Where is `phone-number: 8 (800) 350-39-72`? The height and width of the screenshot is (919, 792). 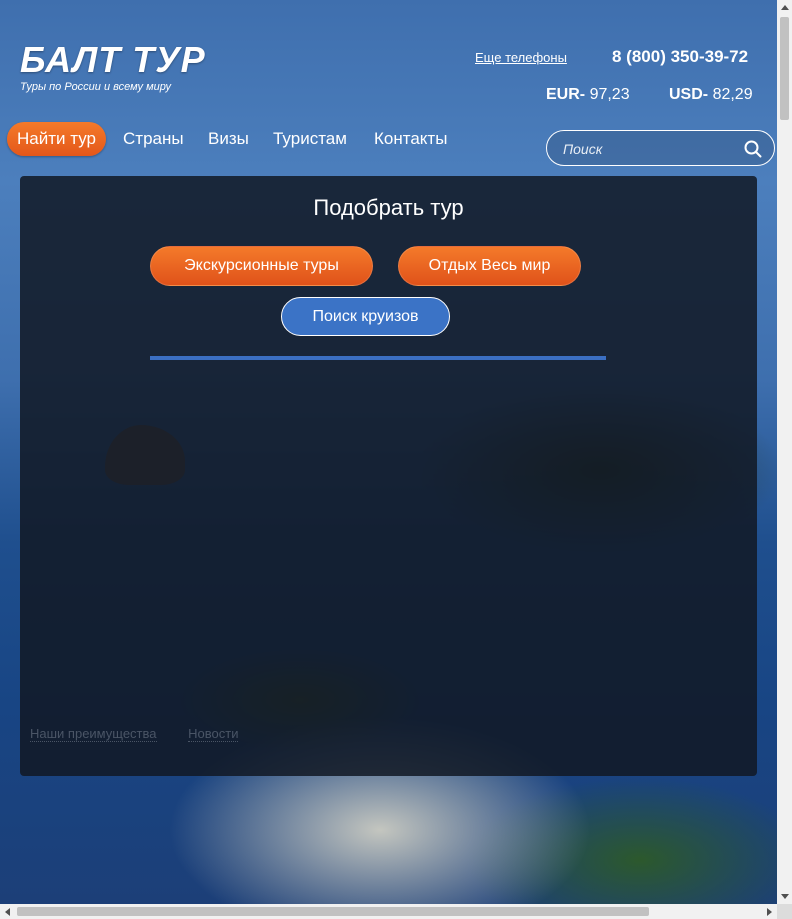 phone-number: 8 (800) 350-39-72 is located at coordinates (680, 57).